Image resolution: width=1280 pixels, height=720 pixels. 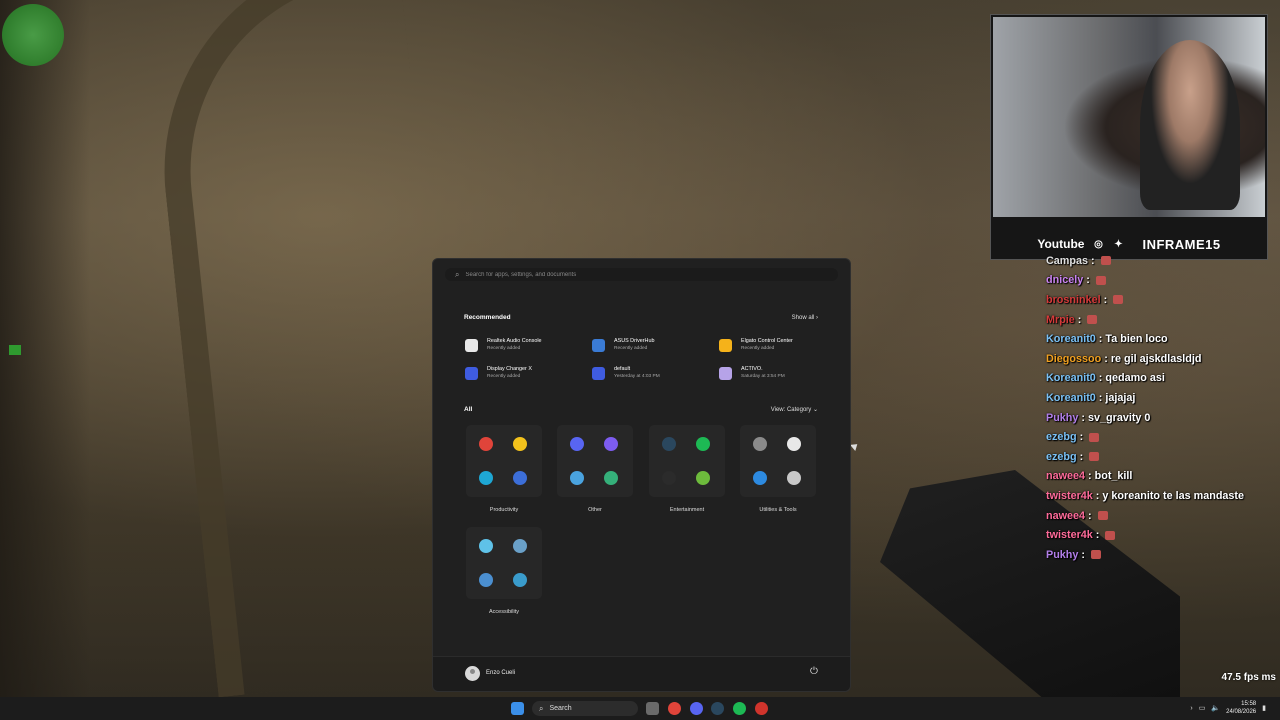 What do you see at coordinates (500, 673) in the screenshot?
I see `user-name: Enzo Cueli` at bounding box center [500, 673].